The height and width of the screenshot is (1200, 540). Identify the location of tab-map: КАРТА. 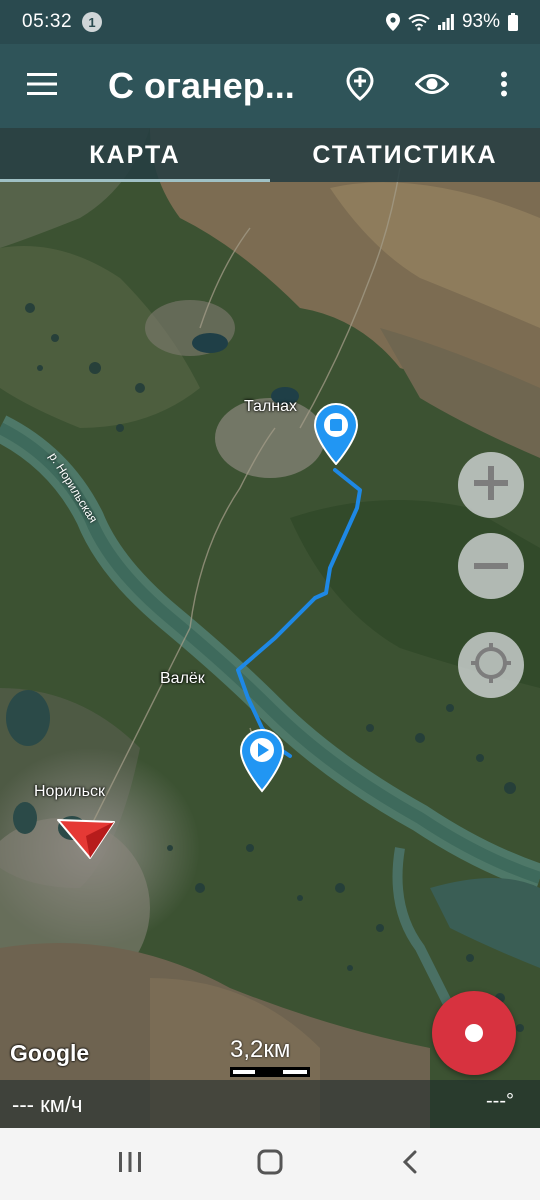
(135, 155).